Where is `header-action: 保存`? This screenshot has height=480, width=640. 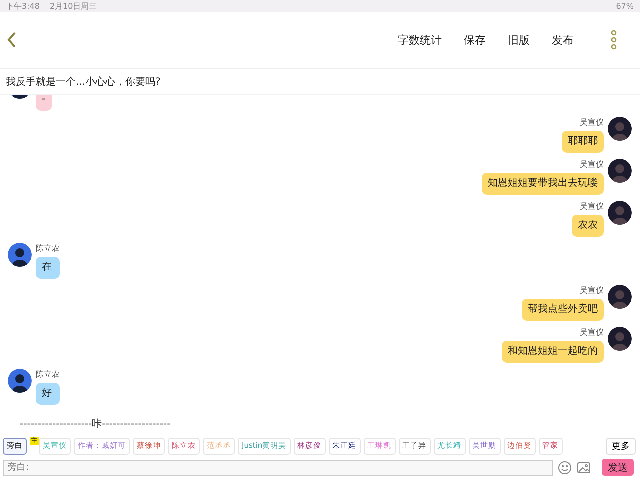
header-action: 保存 is located at coordinates (475, 40).